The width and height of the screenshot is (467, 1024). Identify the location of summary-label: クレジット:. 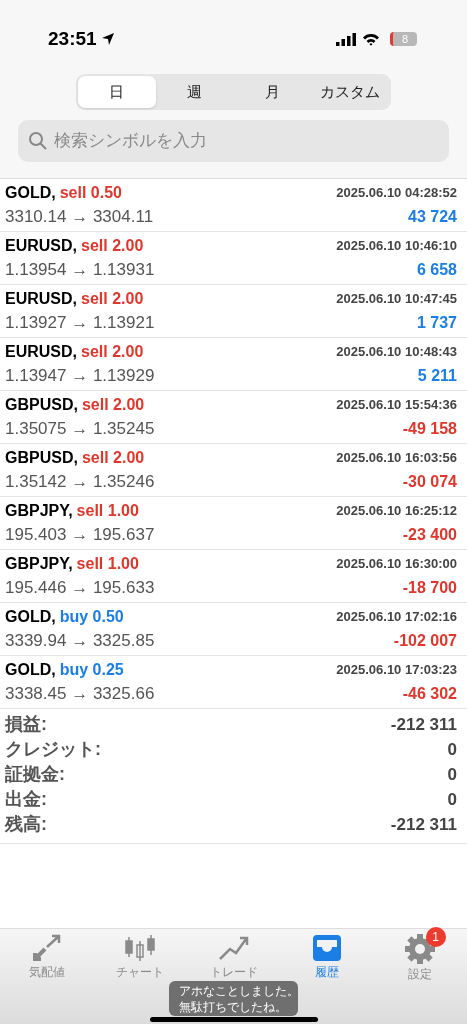
(53, 749).